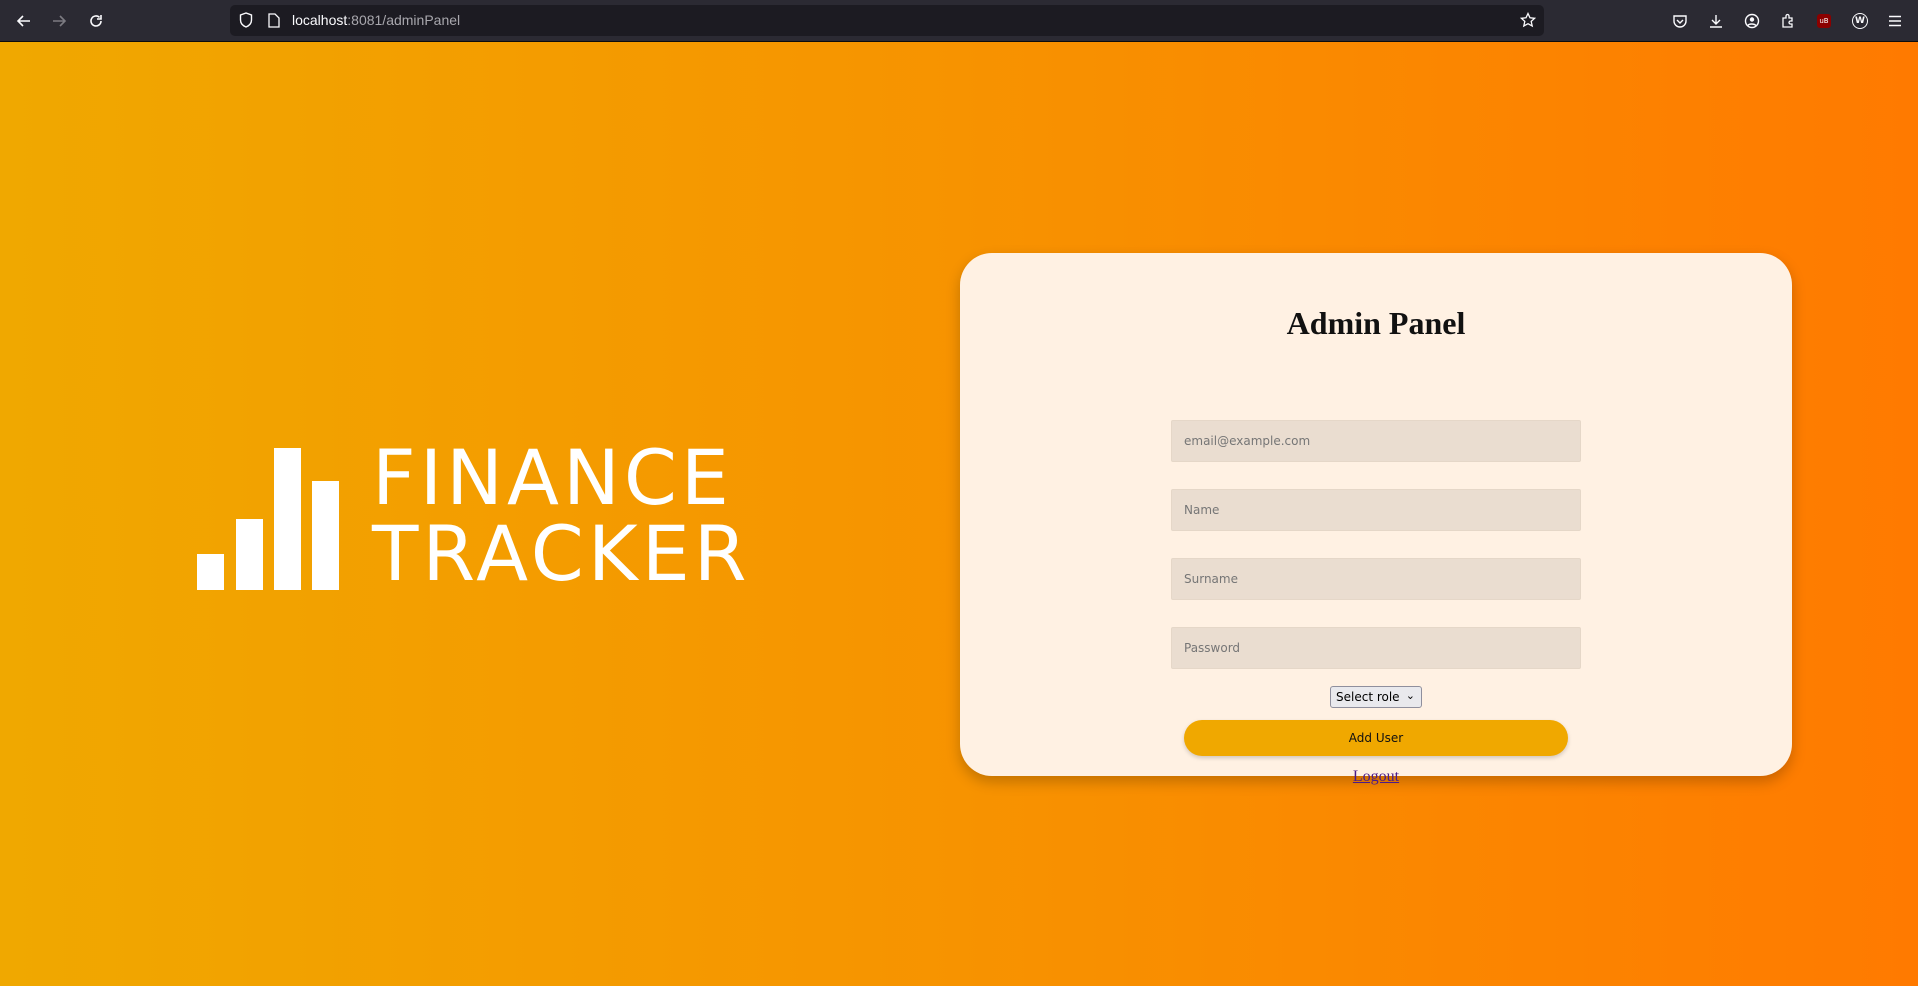 The image size is (1918, 986). Describe the element at coordinates (1376, 441) in the screenshot. I see `email-field` at that location.